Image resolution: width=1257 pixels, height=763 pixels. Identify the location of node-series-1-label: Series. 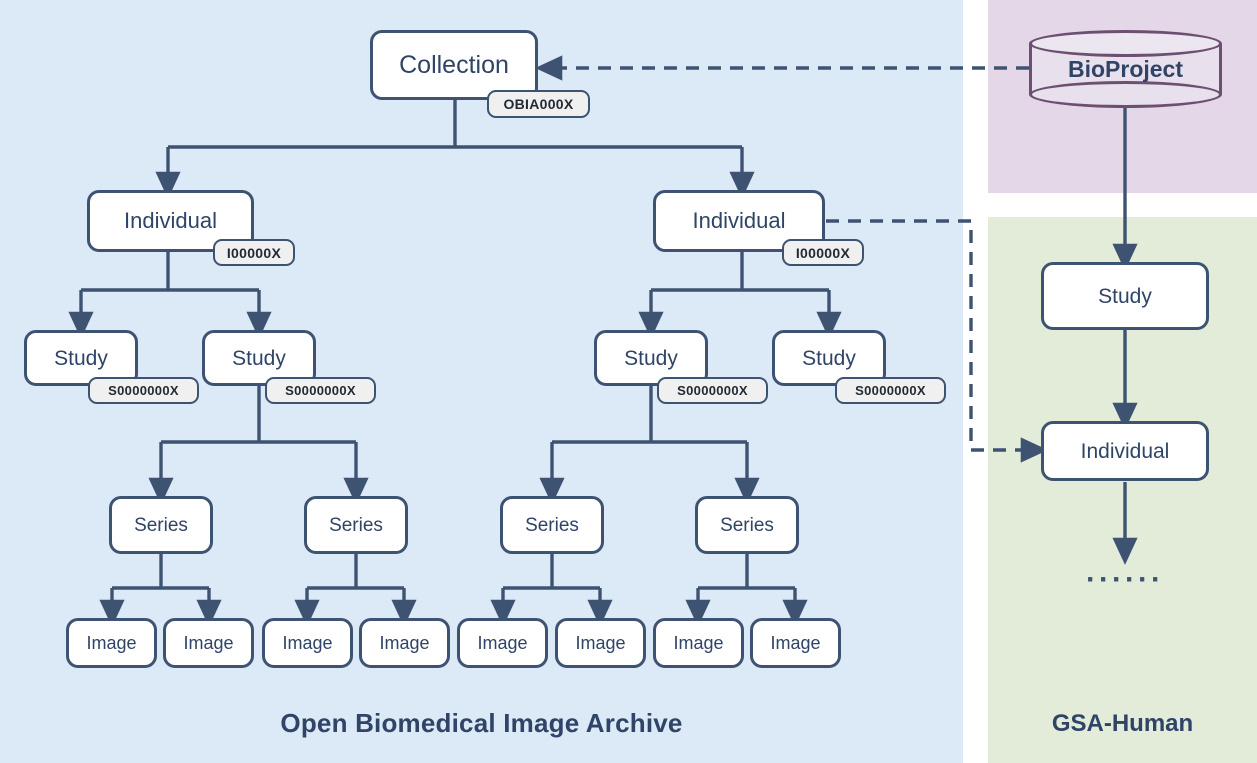
(161, 525).